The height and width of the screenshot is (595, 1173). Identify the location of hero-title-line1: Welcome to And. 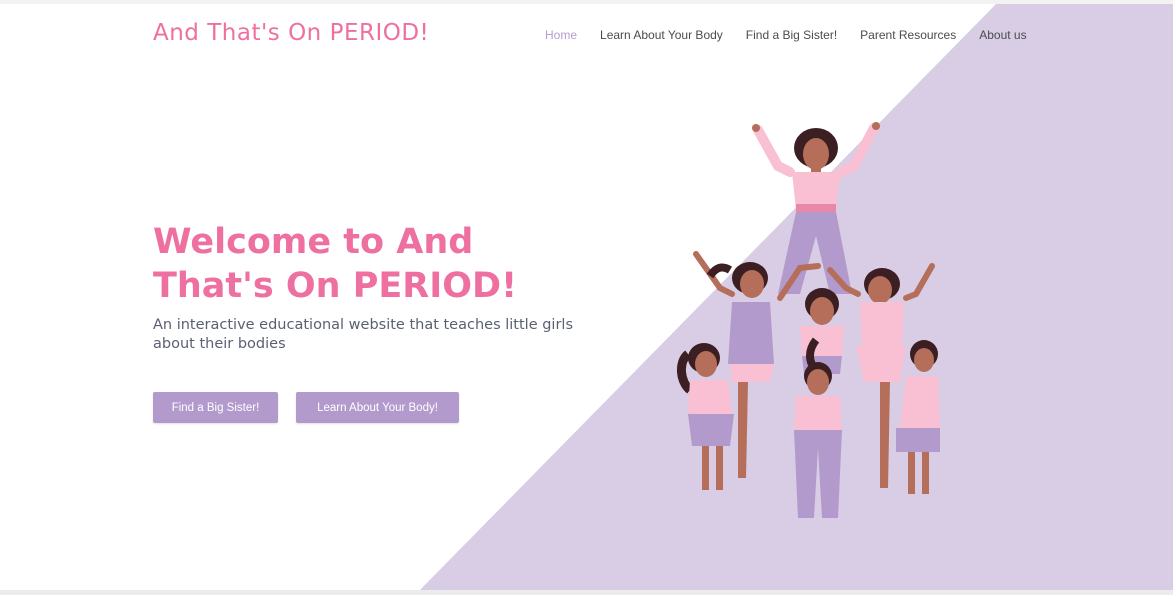
(313, 242).